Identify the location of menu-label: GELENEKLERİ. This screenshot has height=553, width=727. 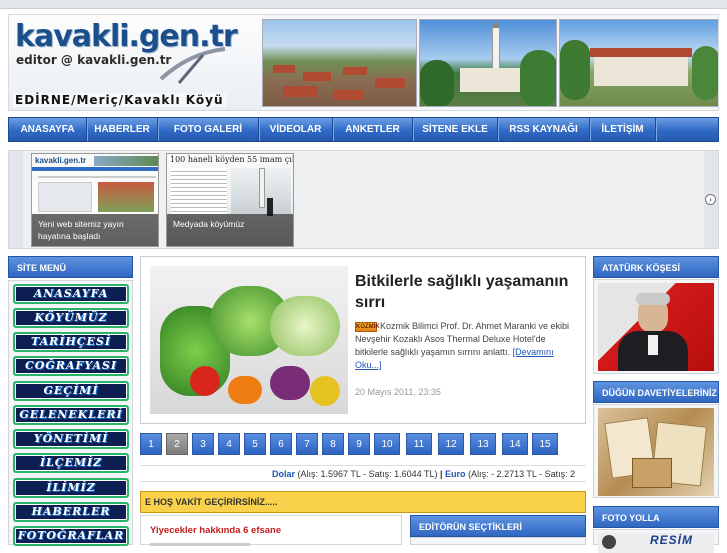
(71, 414).